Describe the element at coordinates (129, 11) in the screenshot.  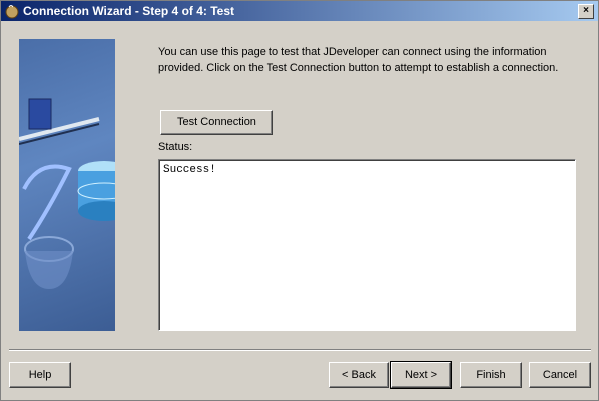
I see `window-title: Connection Wizard - Step 4 of 4: Test` at that location.